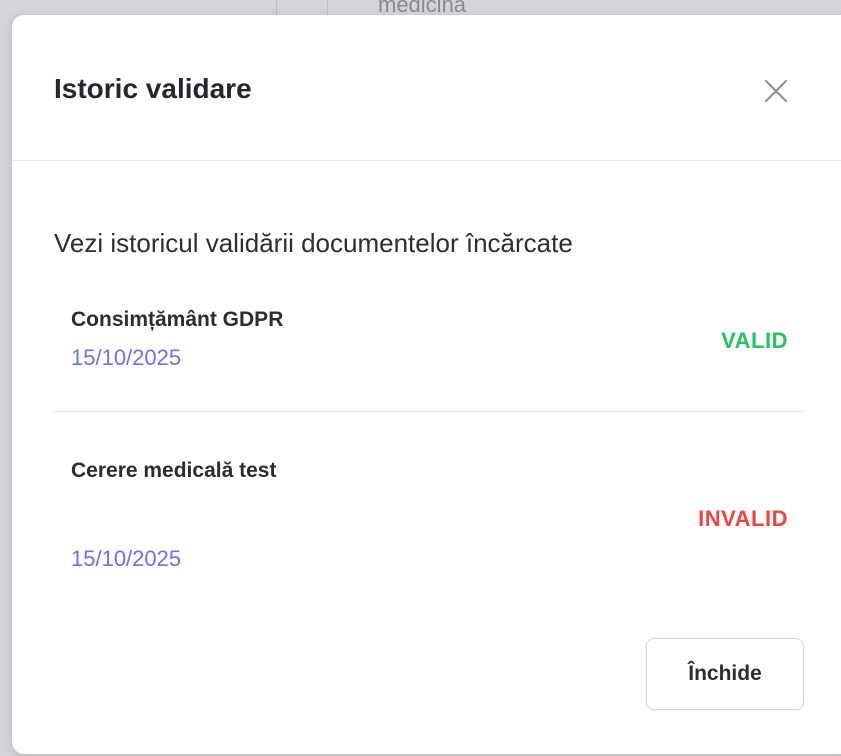  What do you see at coordinates (174, 470) in the screenshot?
I see `document-name: Cerere medicală test` at bounding box center [174, 470].